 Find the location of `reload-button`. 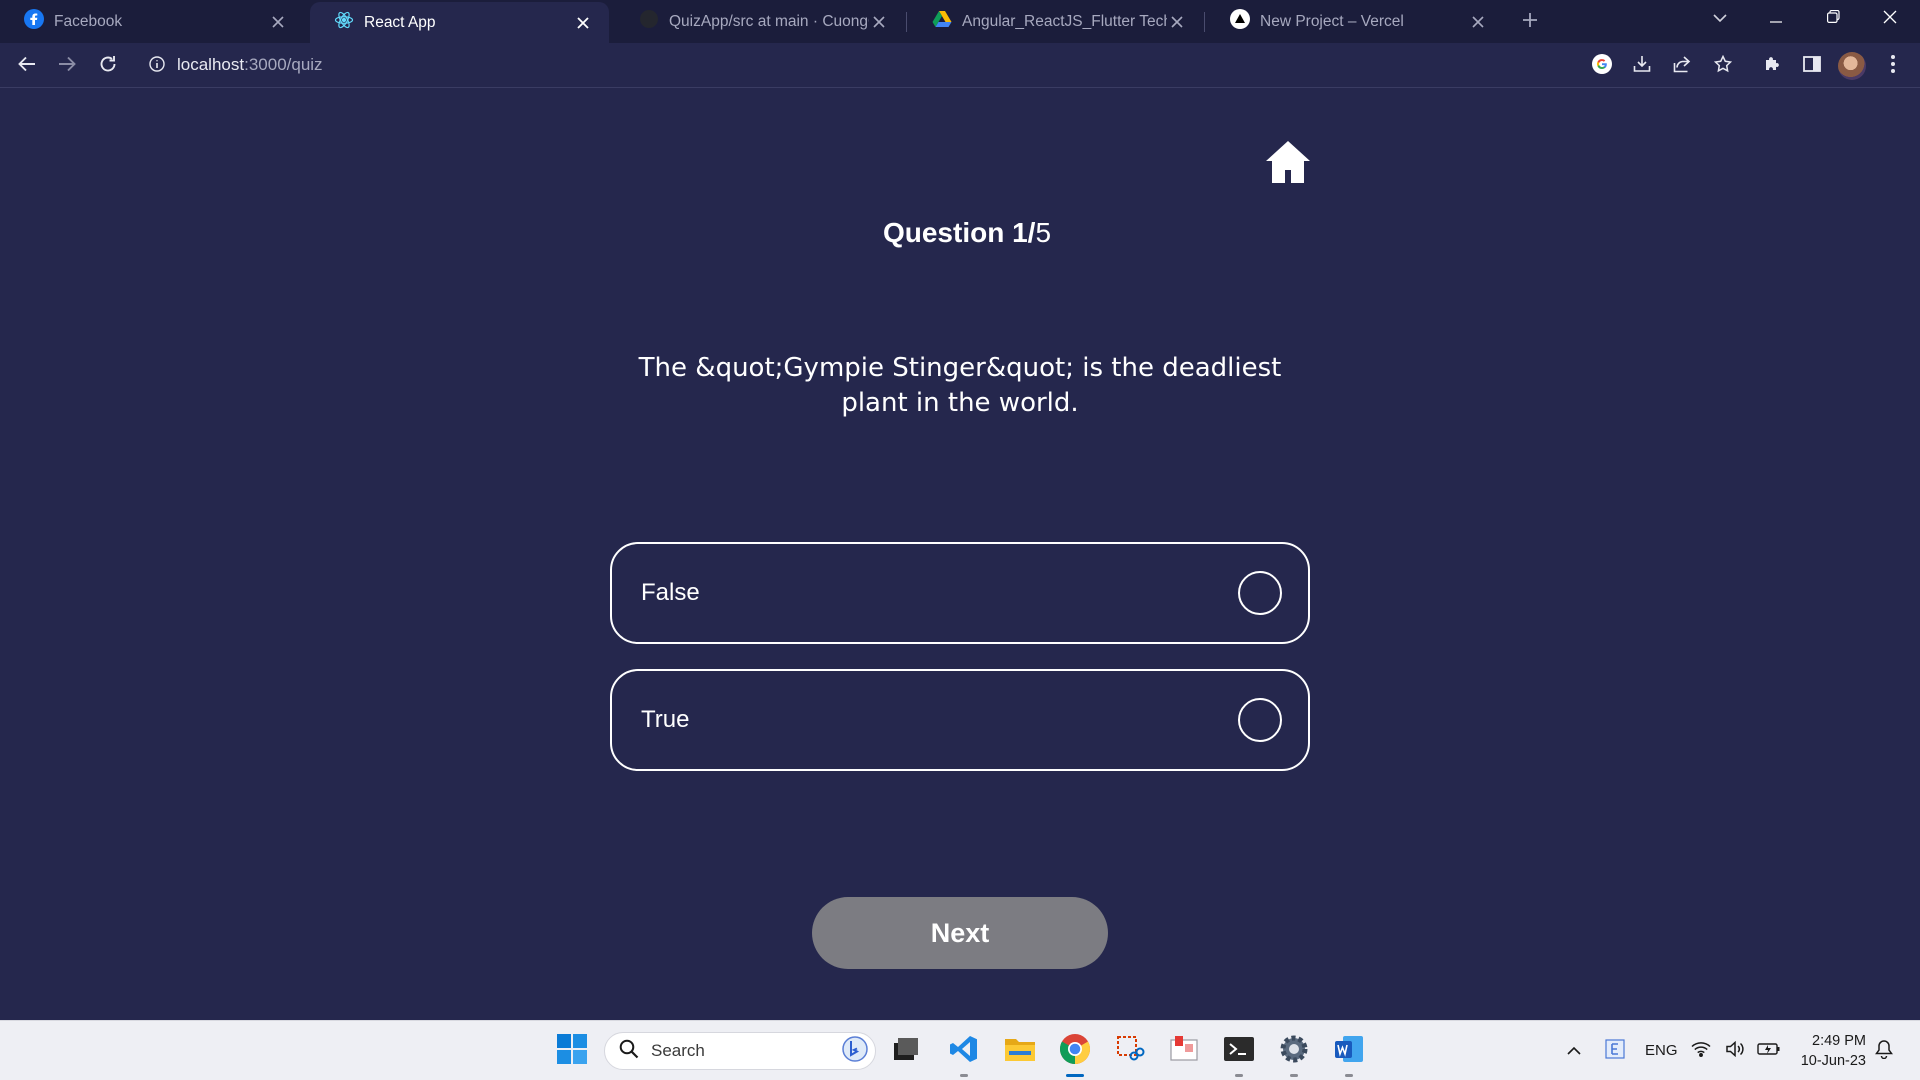

reload-button is located at coordinates (108, 66).